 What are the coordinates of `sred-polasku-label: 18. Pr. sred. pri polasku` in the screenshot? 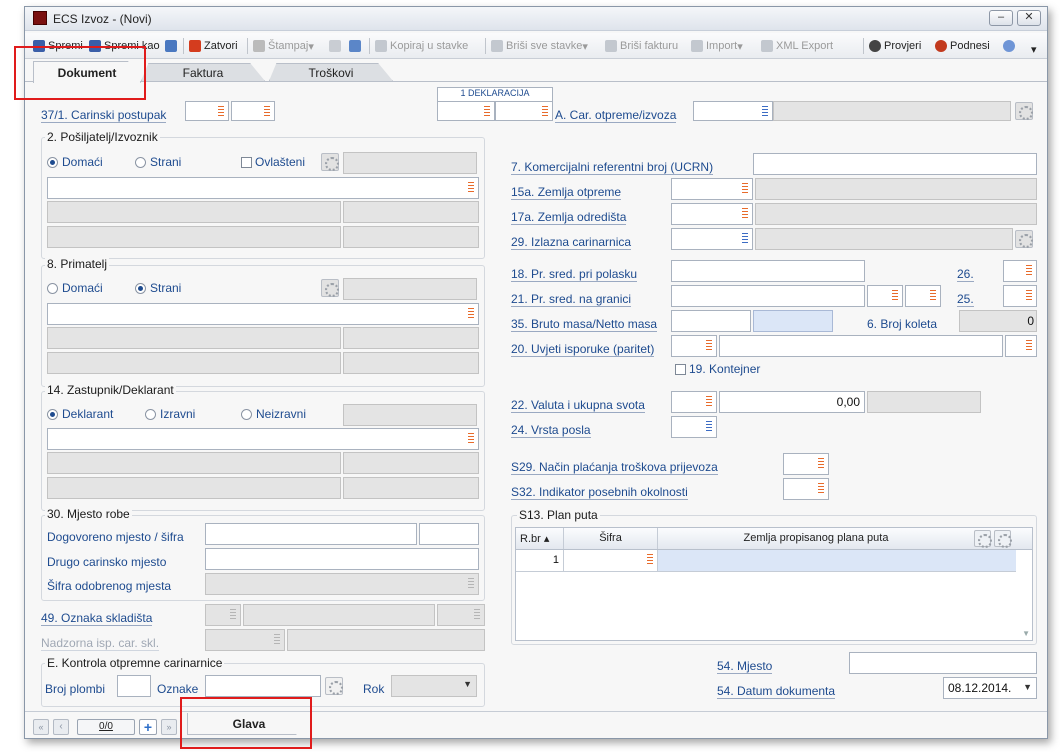 It's located at (574, 274).